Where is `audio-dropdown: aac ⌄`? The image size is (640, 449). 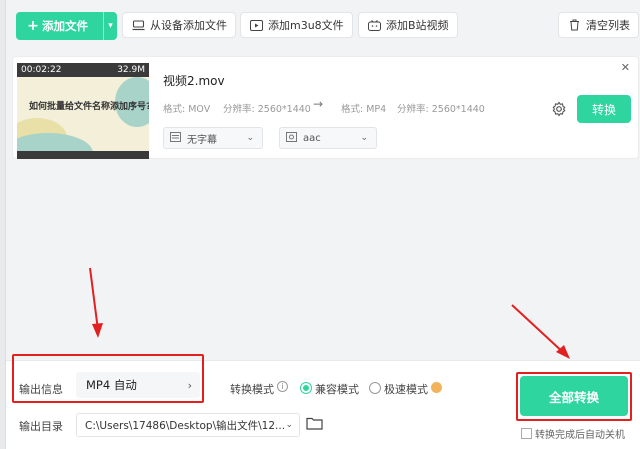
audio-dropdown: aac ⌄ is located at coordinates (328, 138).